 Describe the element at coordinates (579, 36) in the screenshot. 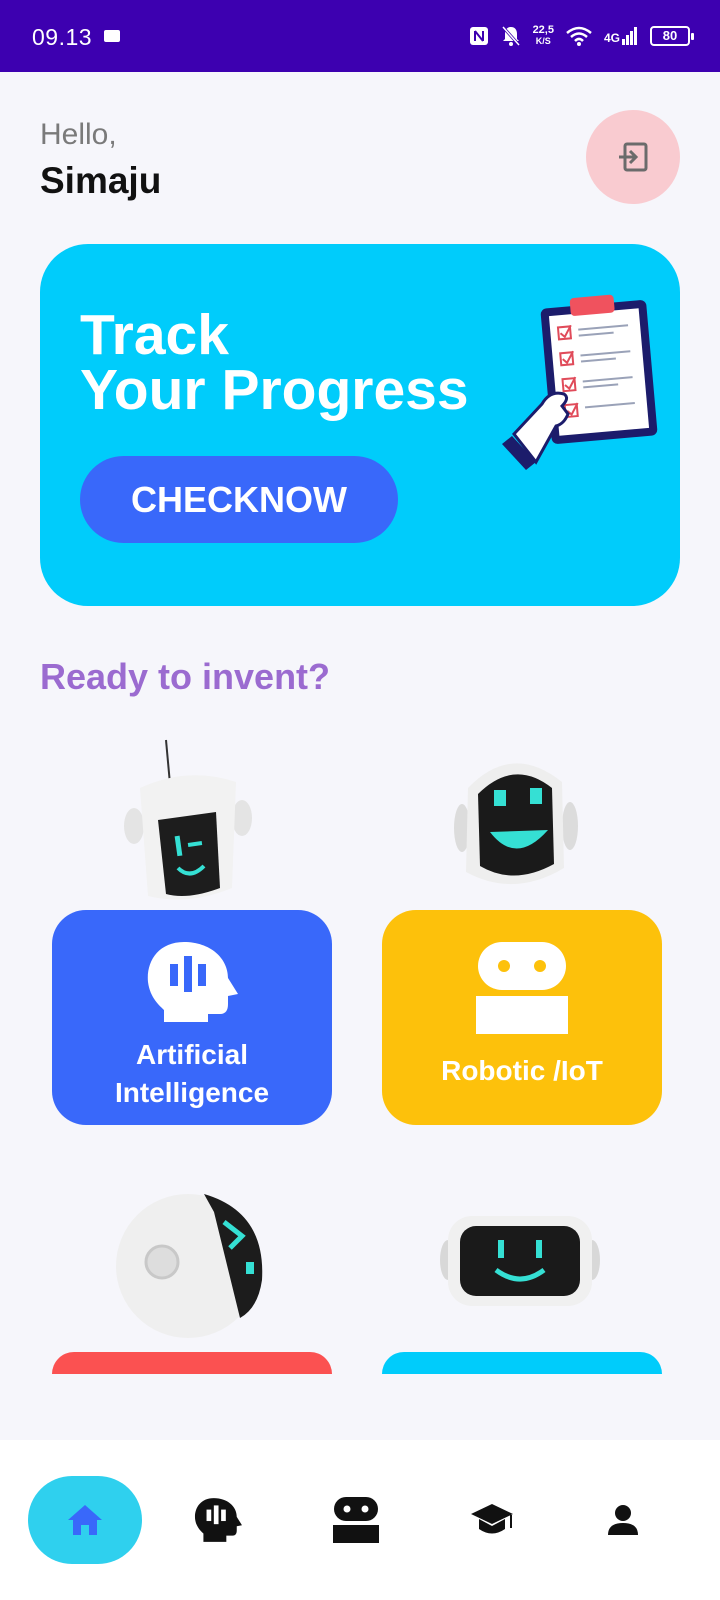

I see `wifi-icon` at that location.